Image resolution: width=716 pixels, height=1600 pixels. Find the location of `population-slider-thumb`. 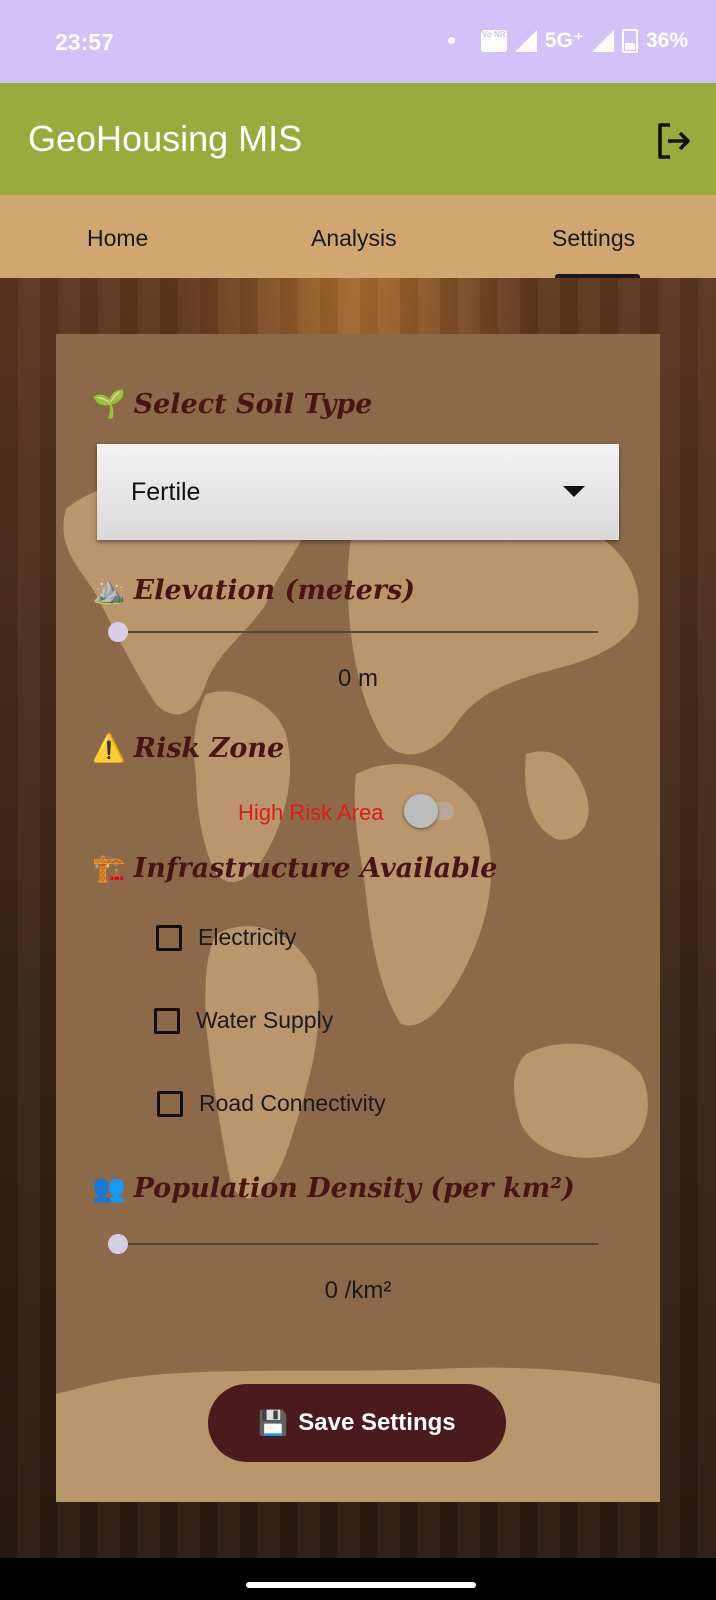

population-slider-thumb is located at coordinates (118, 1244).